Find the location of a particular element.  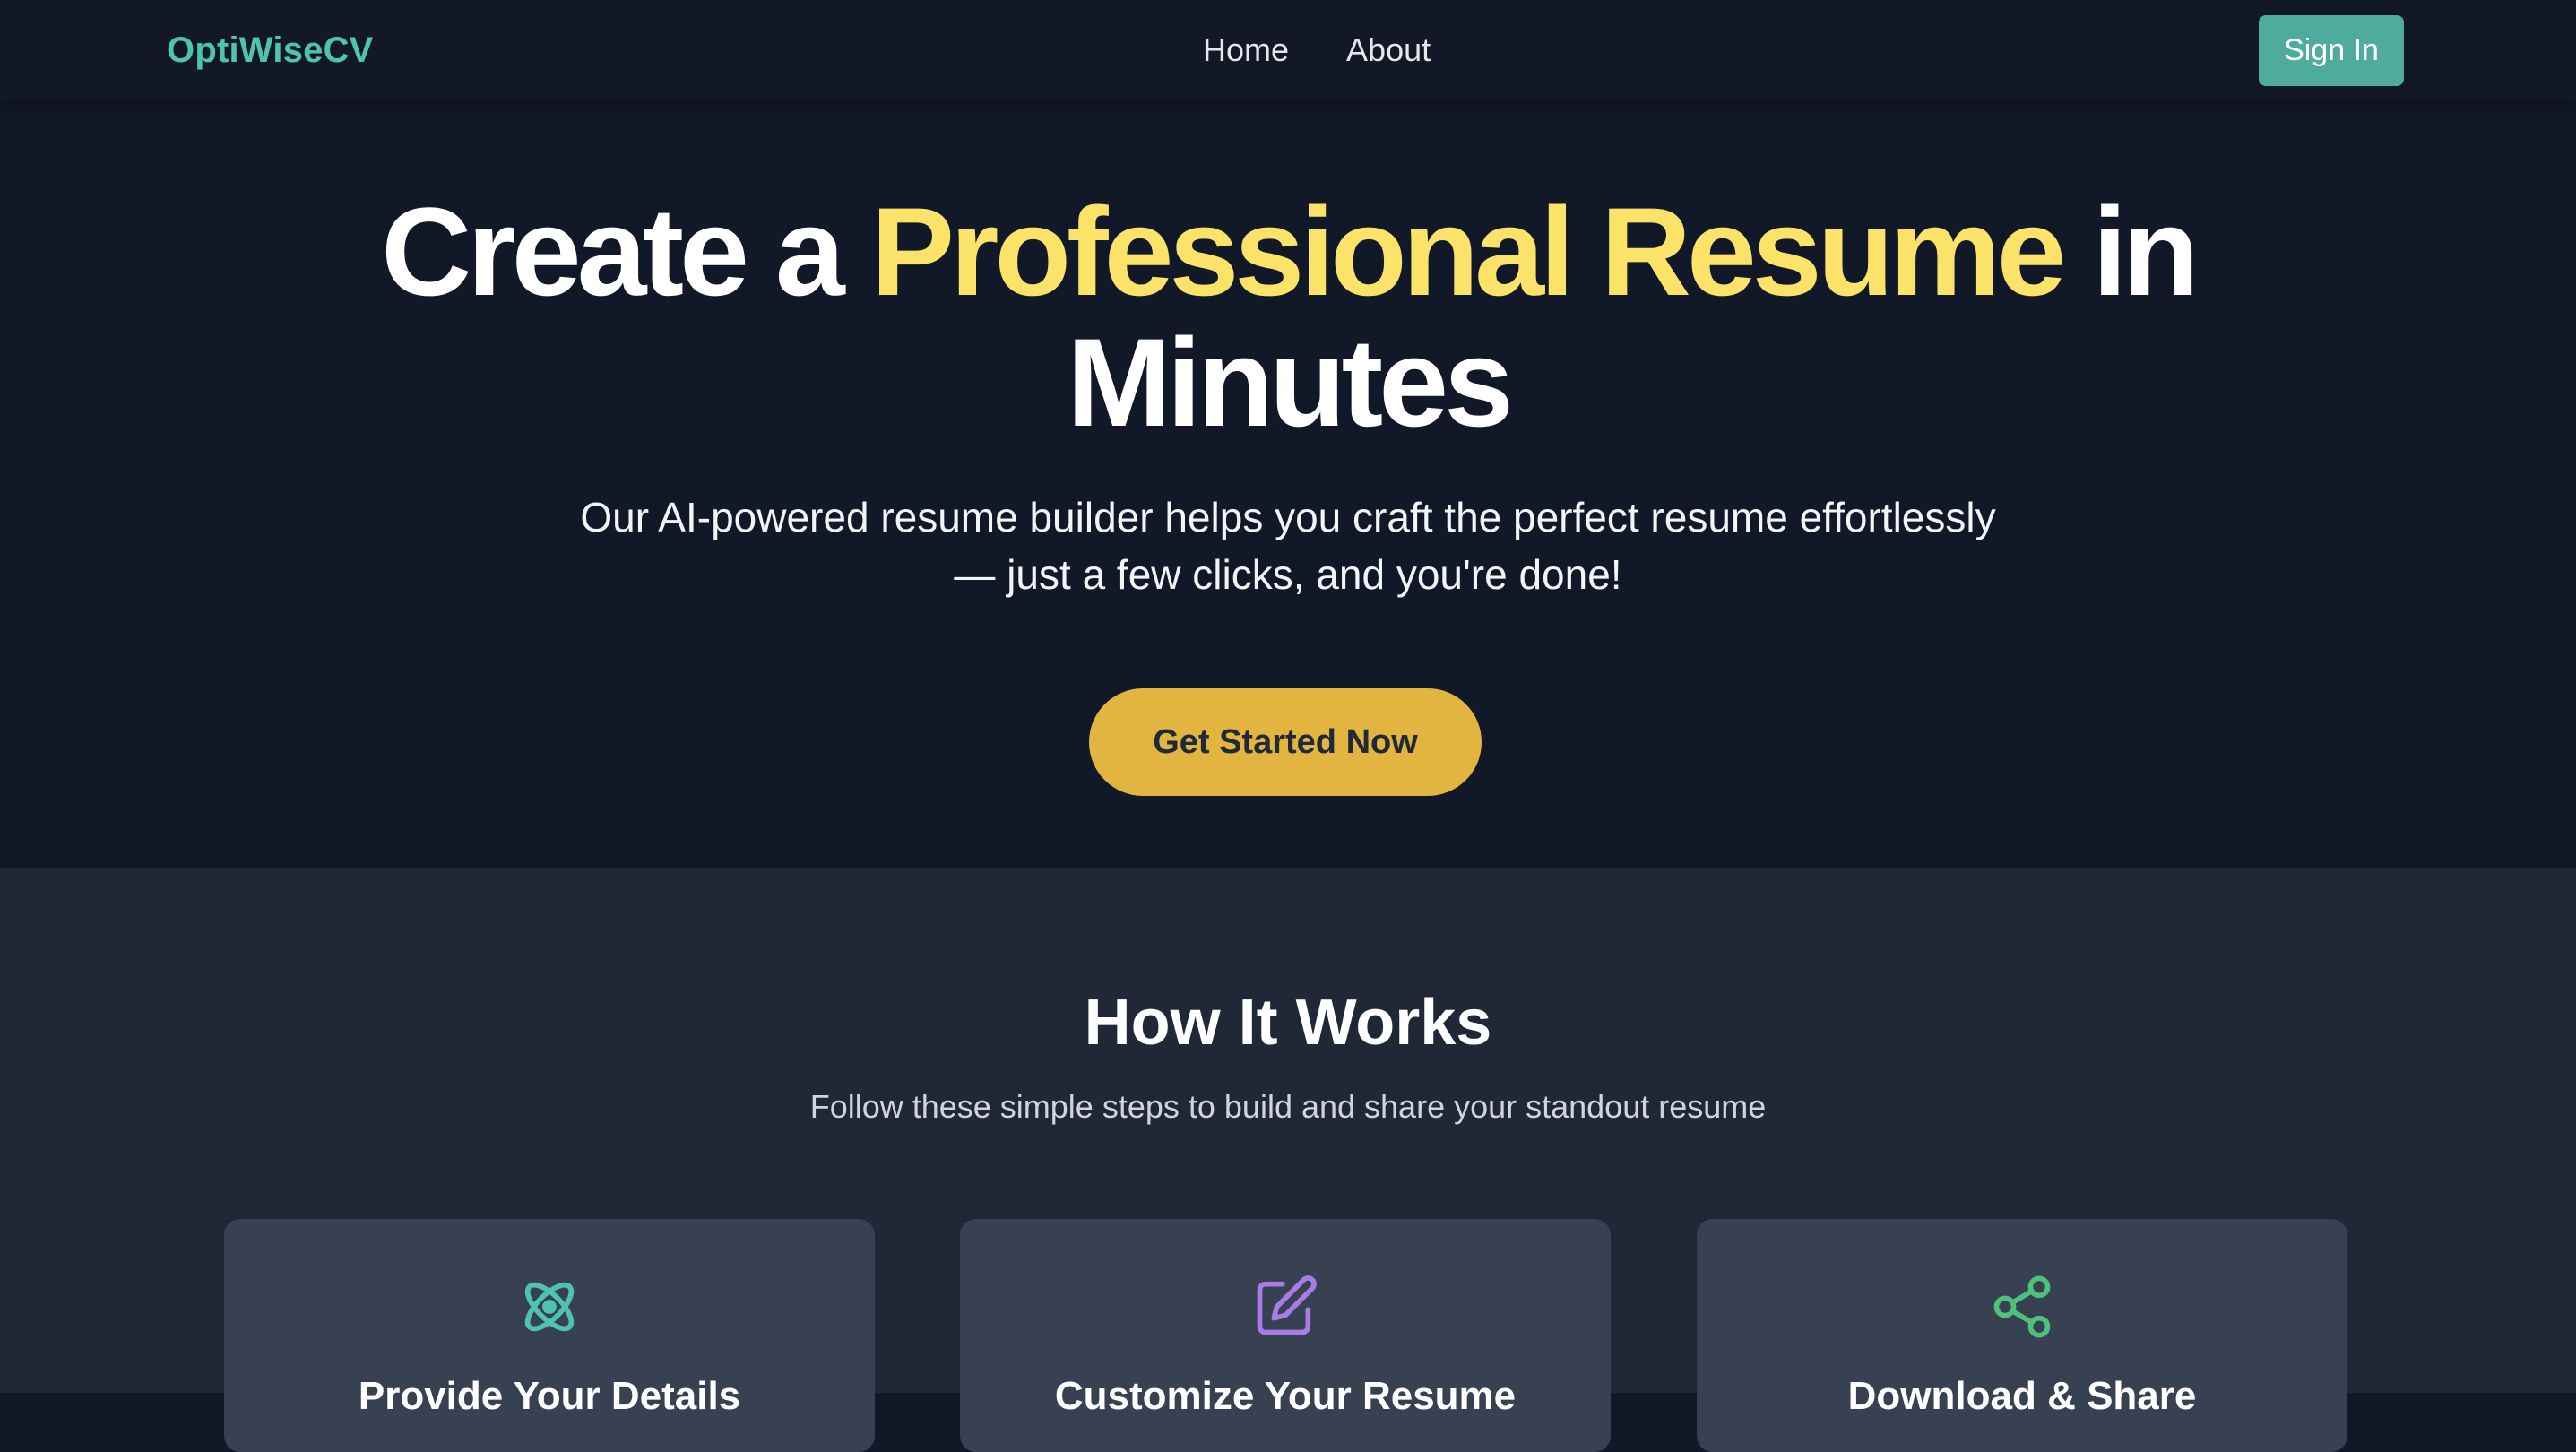

edit-icon is located at coordinates (1287, 1305).